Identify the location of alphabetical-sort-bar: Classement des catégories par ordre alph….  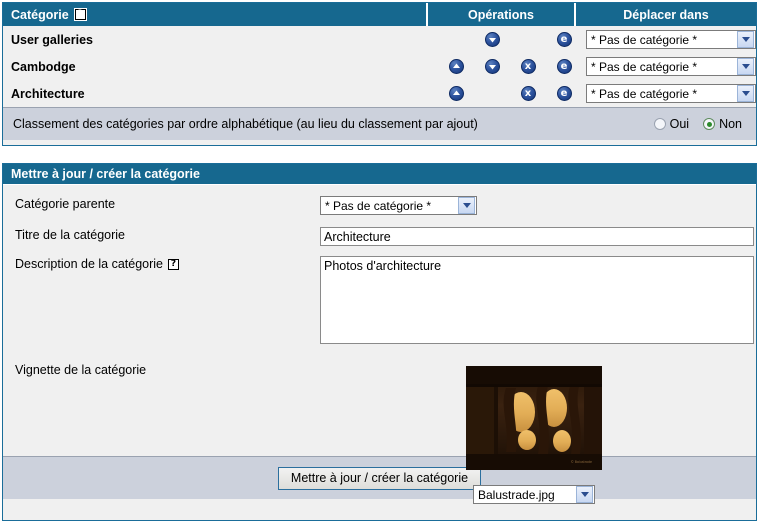
(379, 123).